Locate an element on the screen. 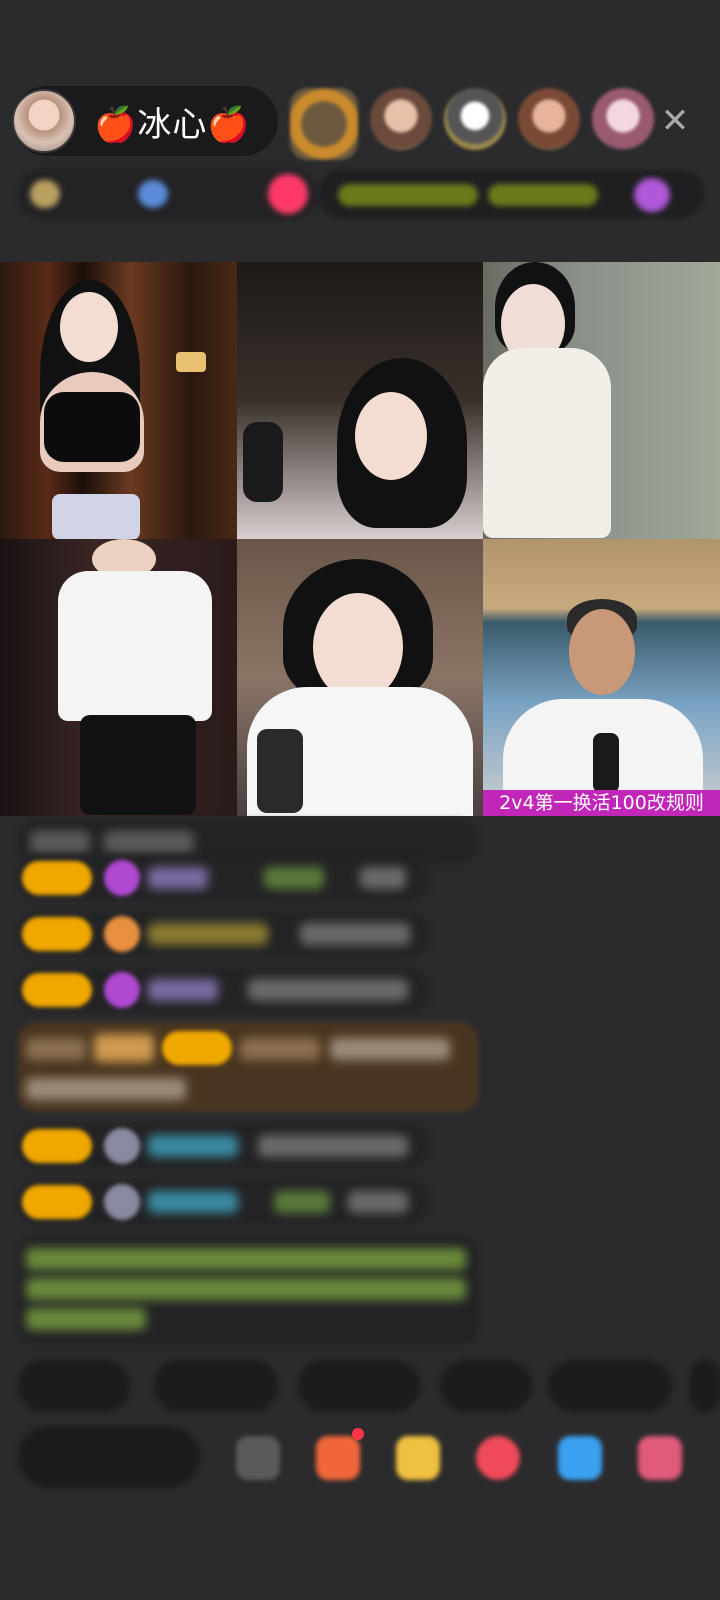 The image size is (720, 1600). streamer-skirt is located at coordinates (96, 516).